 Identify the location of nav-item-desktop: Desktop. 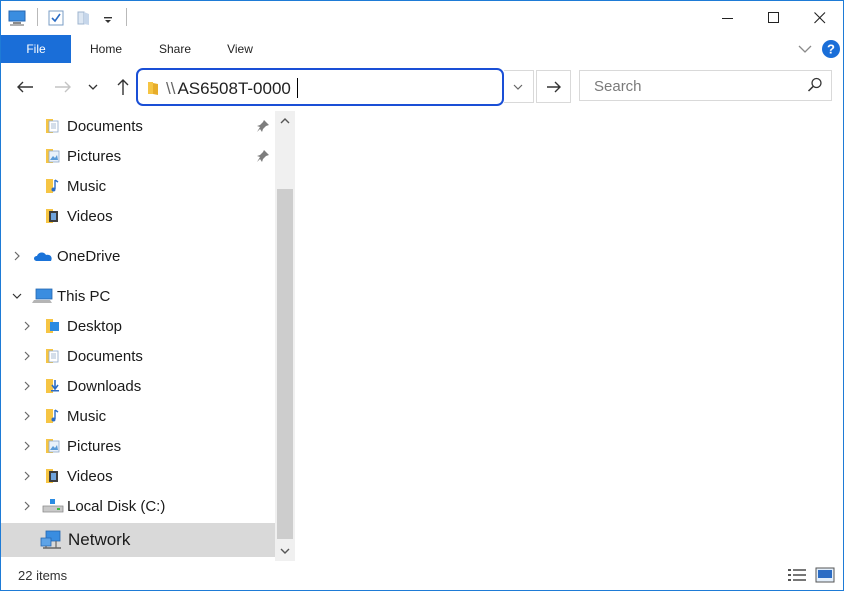
(138, 326).